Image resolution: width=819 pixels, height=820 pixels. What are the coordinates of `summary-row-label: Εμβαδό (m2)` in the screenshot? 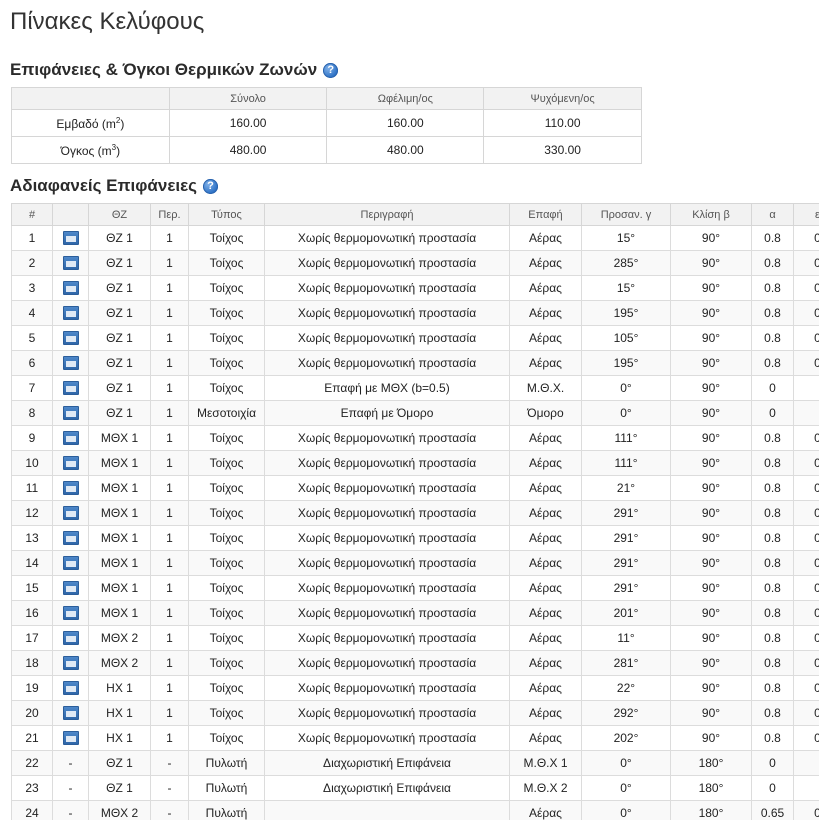 It's located at (90, 123).